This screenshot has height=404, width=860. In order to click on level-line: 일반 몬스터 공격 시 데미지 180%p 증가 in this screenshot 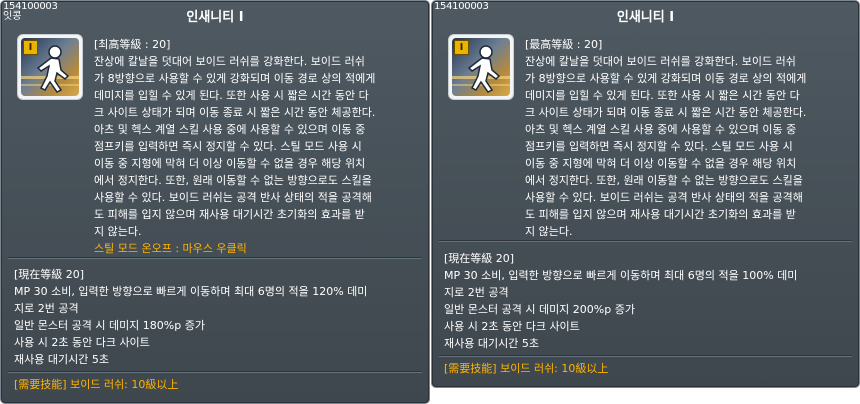, I will do `click(109, 325)`.